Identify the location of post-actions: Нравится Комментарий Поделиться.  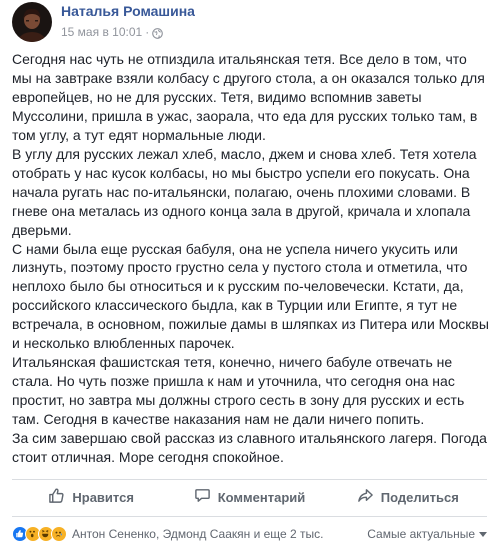
(249, 497).